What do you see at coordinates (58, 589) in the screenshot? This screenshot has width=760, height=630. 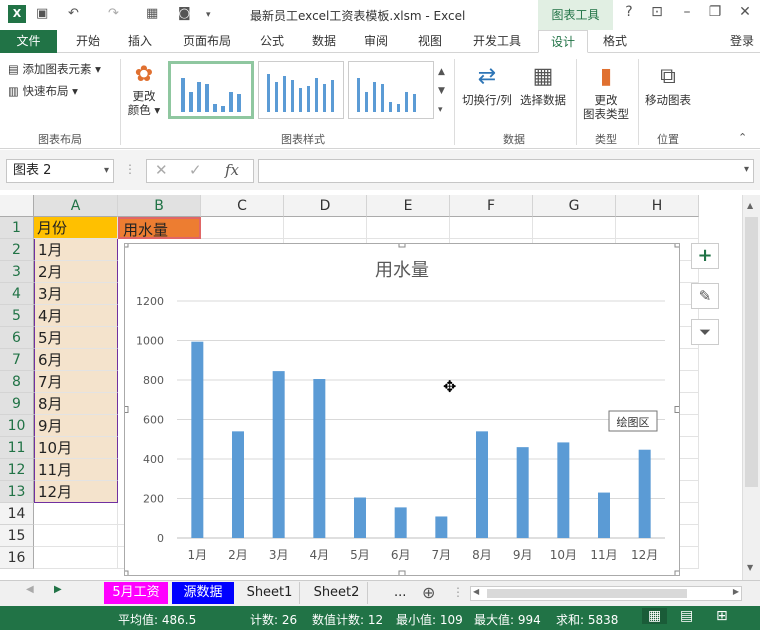 I see `next-sheet-icon: ▶` at bounding box center [58, 589].